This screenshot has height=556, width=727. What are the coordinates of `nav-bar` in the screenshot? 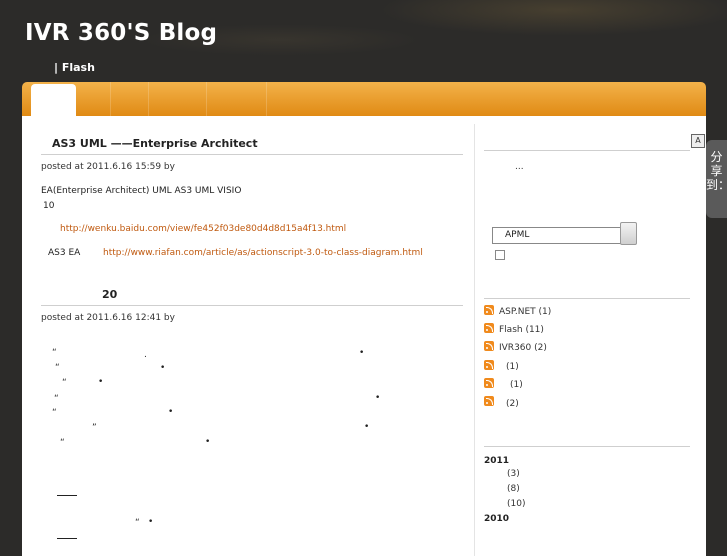 It's located at (364, 99).